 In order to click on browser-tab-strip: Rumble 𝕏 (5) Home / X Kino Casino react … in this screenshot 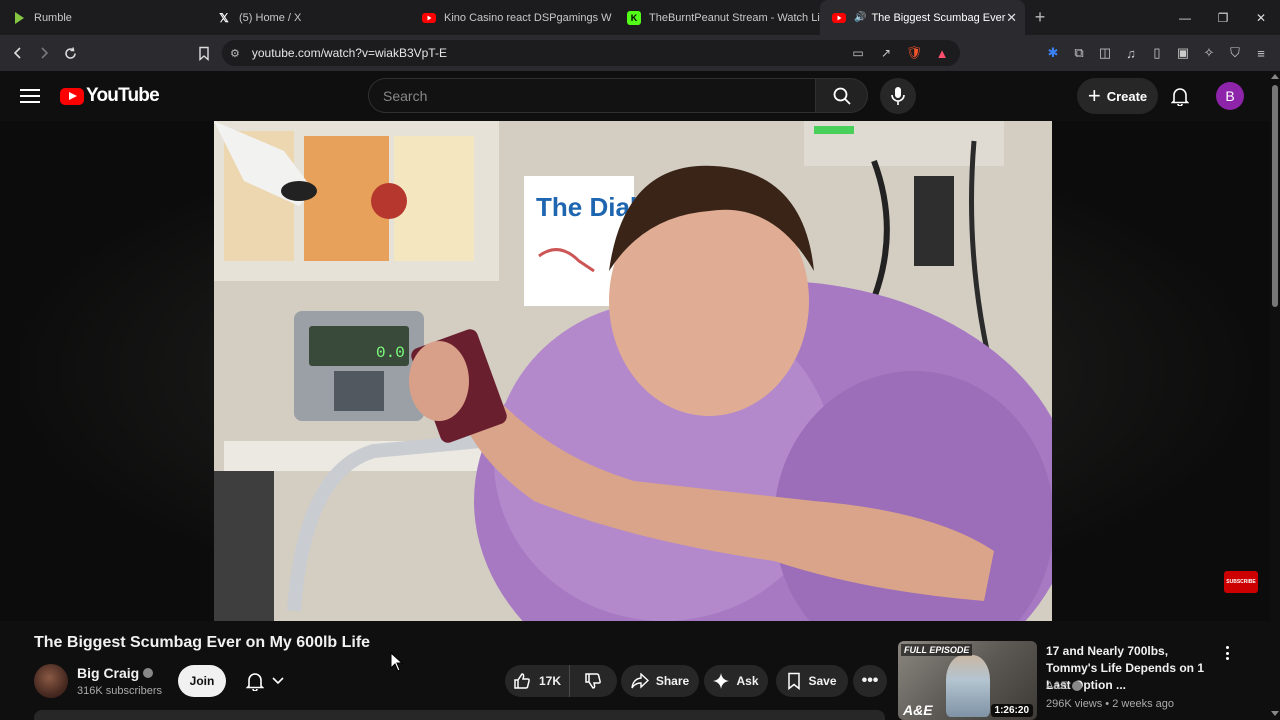, I will do `click(640, 17)`.